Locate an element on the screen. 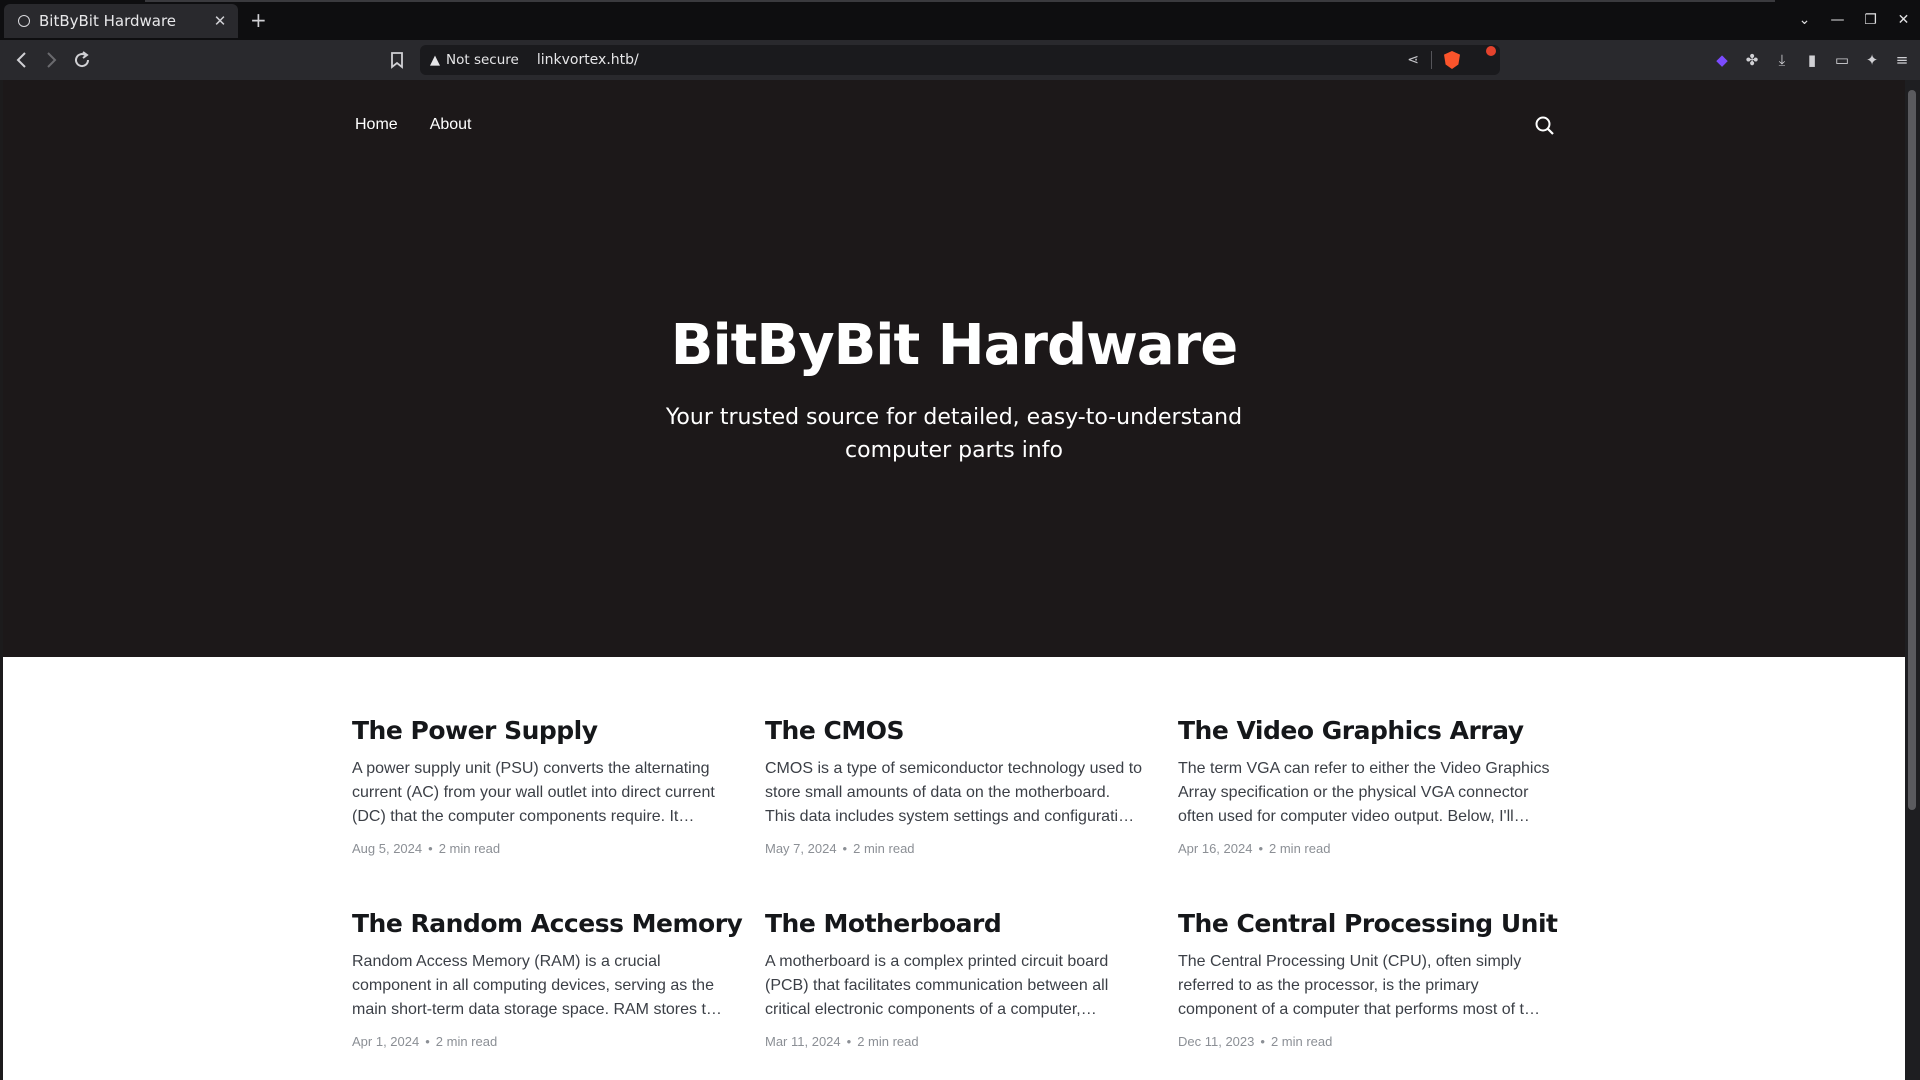 This screenshot has width=1920, height=1080. post-title: The Motherboard is located at coordinates (954, 924).